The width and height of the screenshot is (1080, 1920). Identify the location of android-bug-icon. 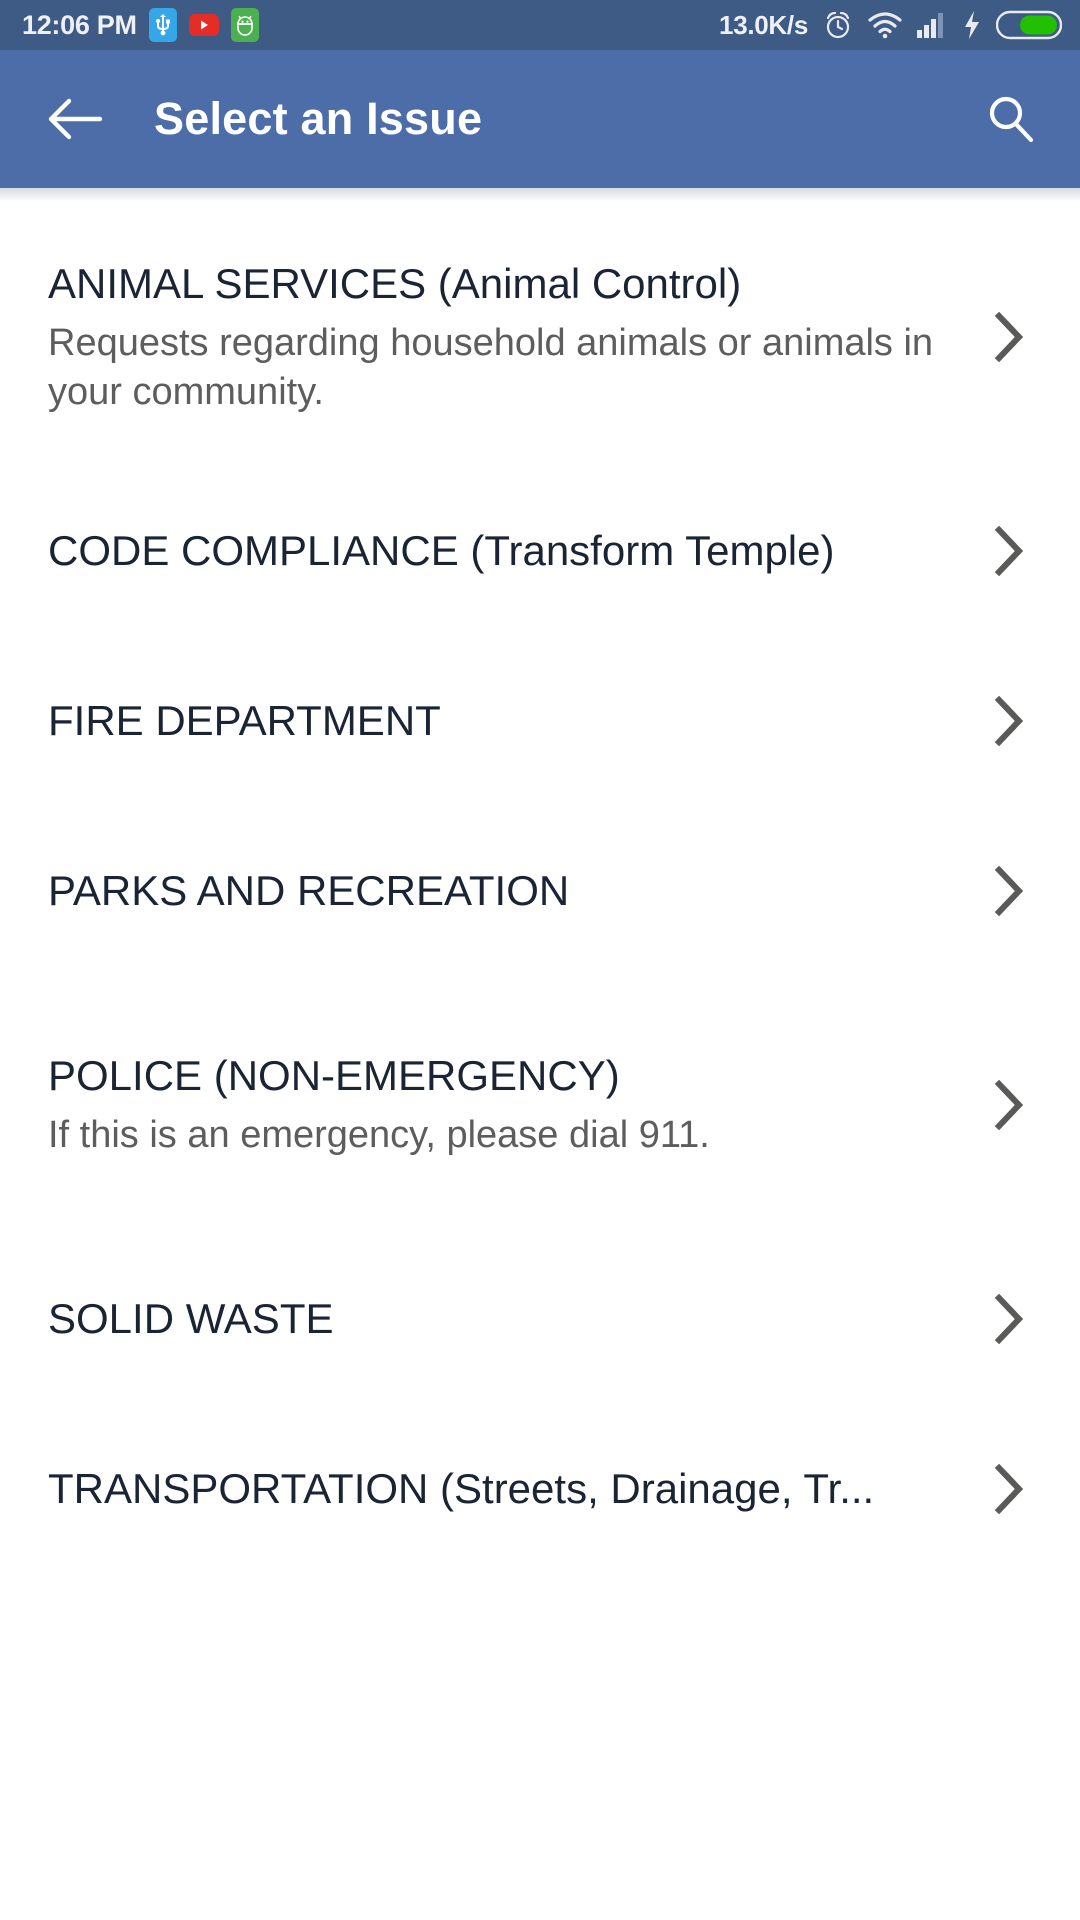
(244, 25).